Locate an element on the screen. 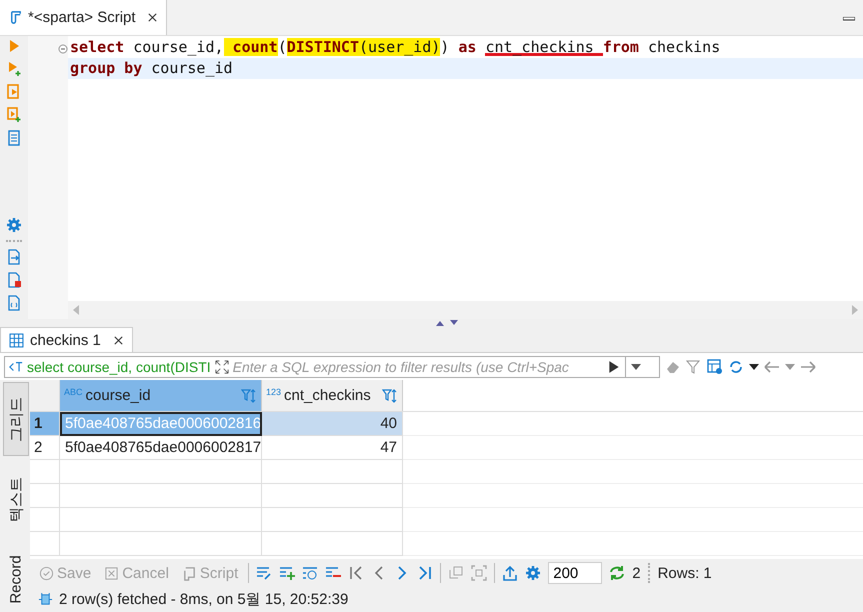 Image resolution: width=863 pixels, height=612 pixels. fetch-size-field: 200 is located at coordinates (575, 573).